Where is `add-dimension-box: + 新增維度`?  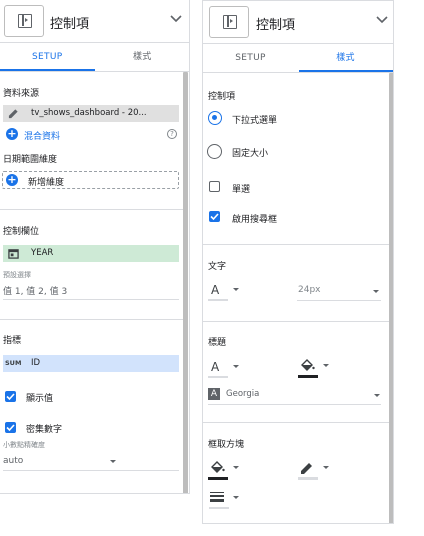 add-dimension-box: + 新增維度 is located at coordinates (90, 180).